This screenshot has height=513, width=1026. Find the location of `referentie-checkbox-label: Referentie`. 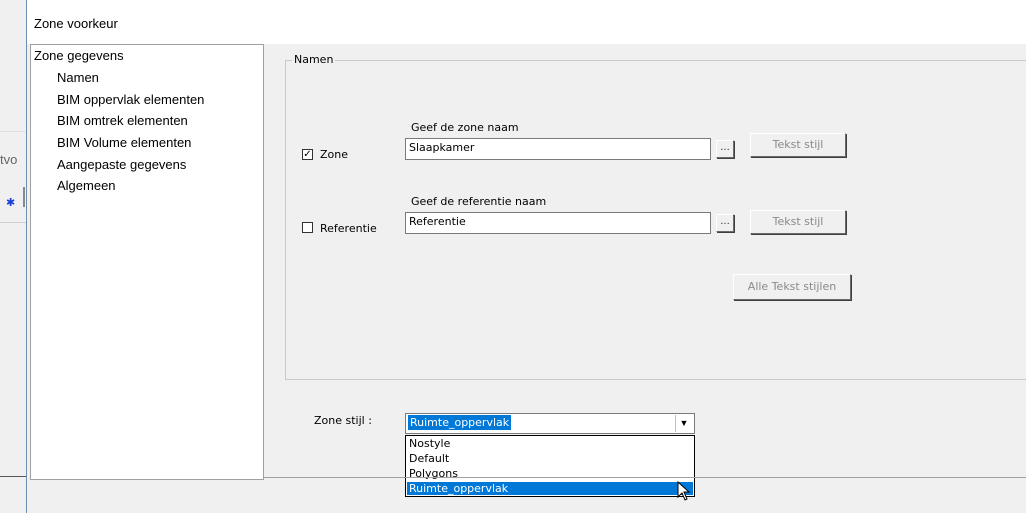

referentie-checkbox-label: Referentie is located at coordinates (348, 228).